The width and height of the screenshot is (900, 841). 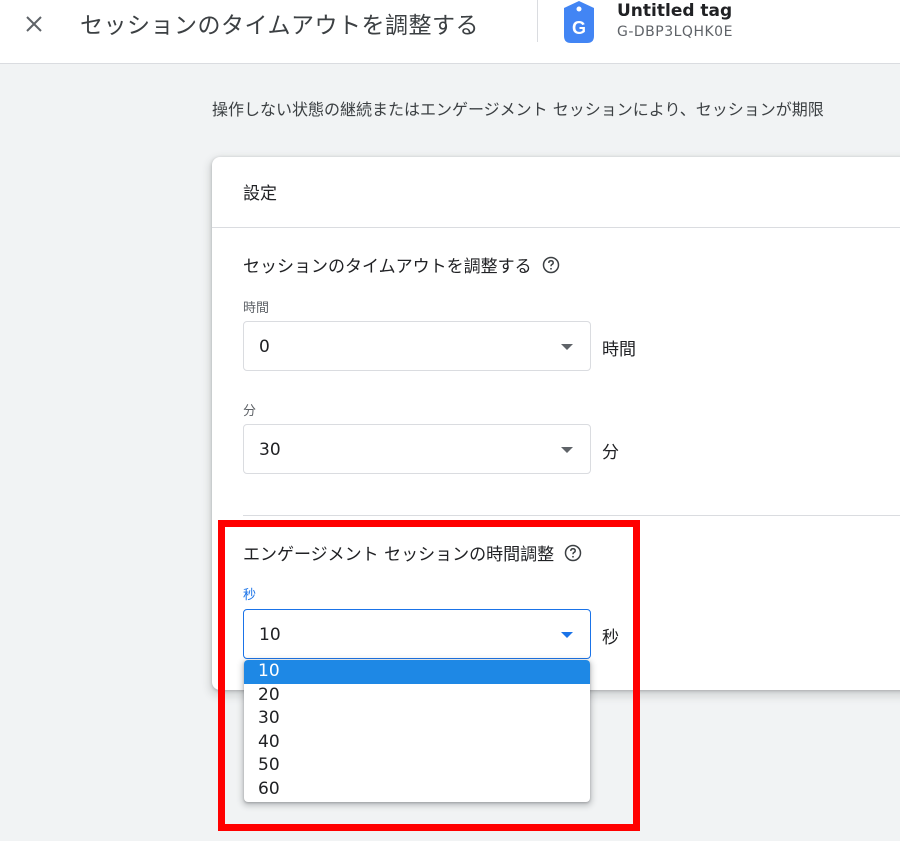 I want to click on close-icon, so click(x=34, y=24).